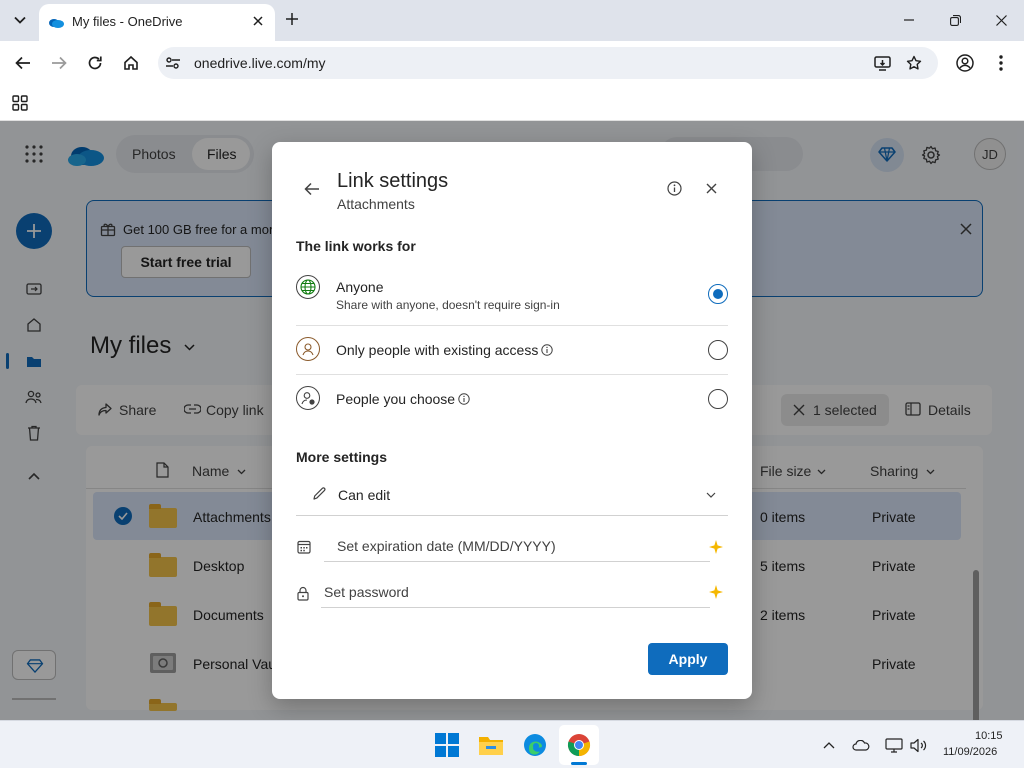 The width and height of the screenshot is (1024, 768). Describe the element at coordinates (23, 63) in the screenshot. I see `back-icon` at that location.